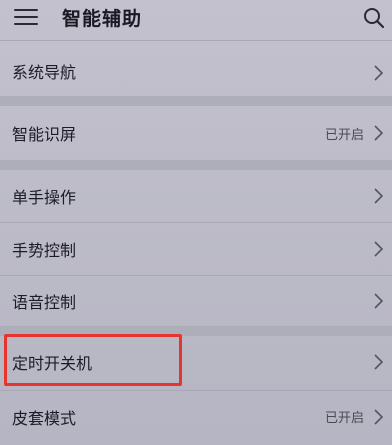 This screenshot has width=392, height=445. Describe the element at coordinates (27, 17) in the screenshot. I see `hamburger-menu-icon` at that location.